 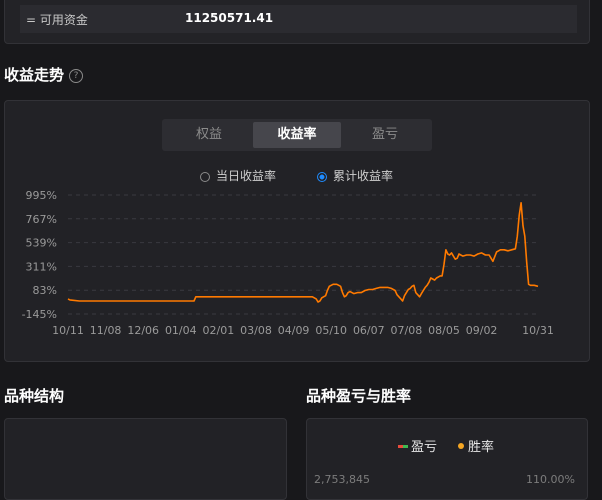 What do you see at coordinates (481, 447) in the screenshot?
I see `legend-win-rate-label: 胜率` at bounding box center [481, 447].